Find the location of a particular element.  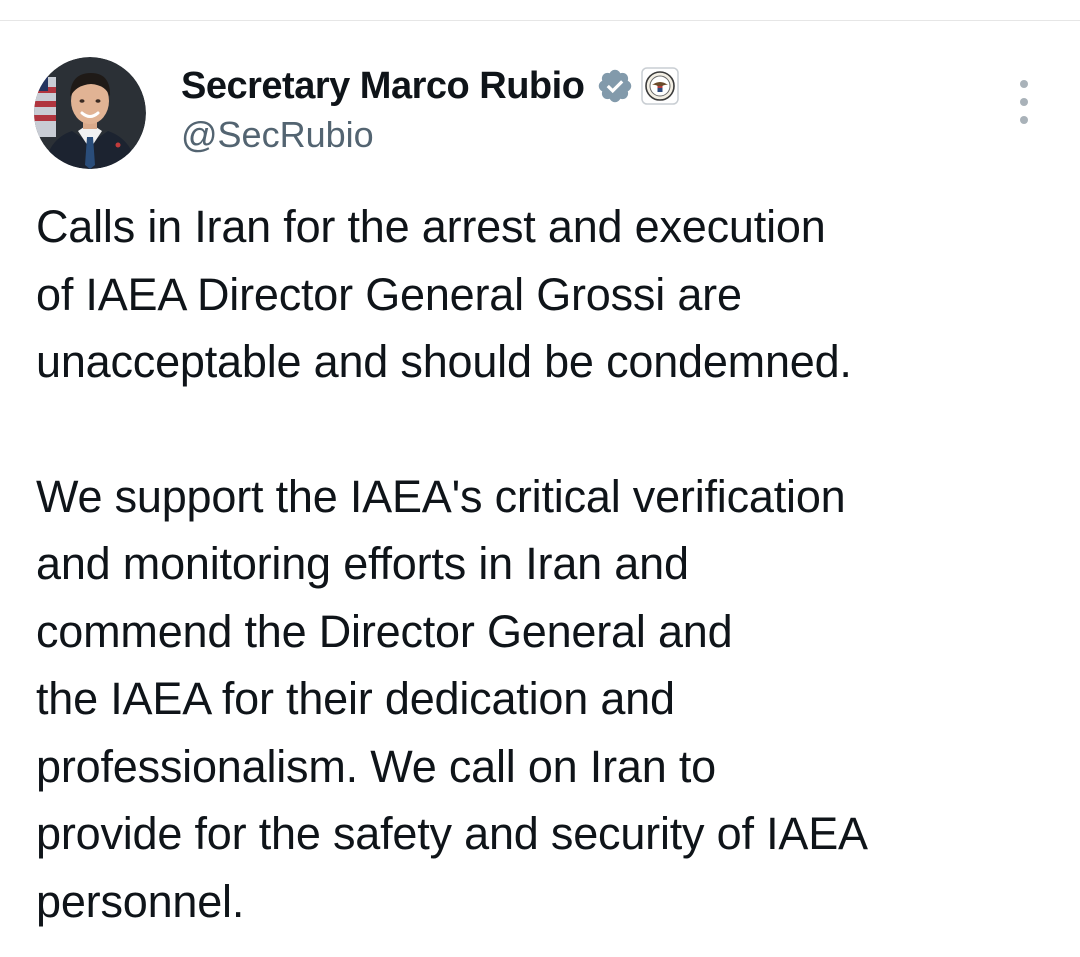

tweet-line: professionalism. We call on Iran to is located at coordinates (376, 766).